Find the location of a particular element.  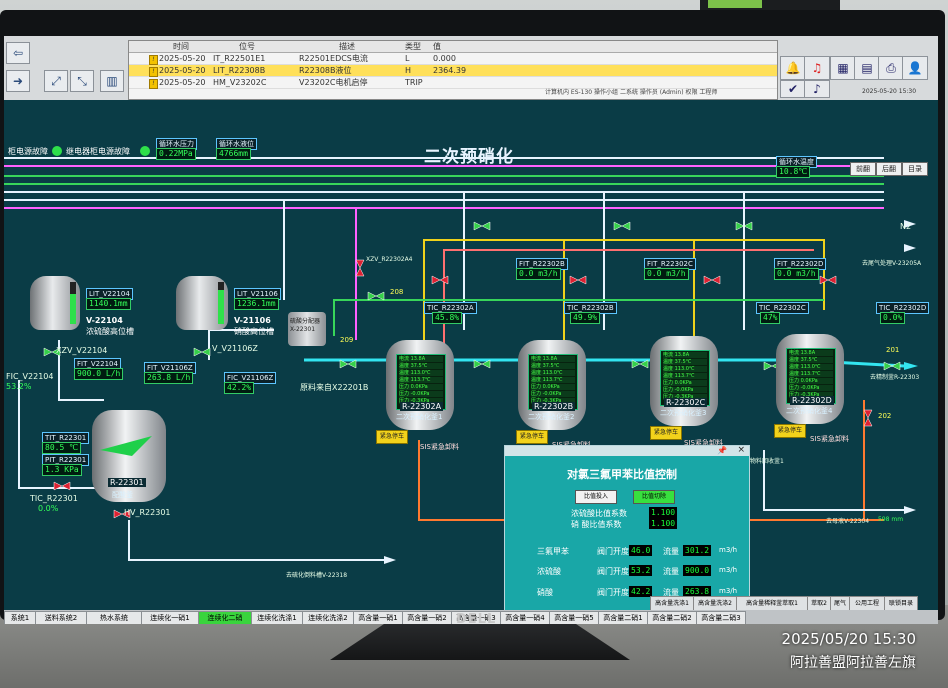

trend-icon: ▤ is located at coordinates (867, 68).